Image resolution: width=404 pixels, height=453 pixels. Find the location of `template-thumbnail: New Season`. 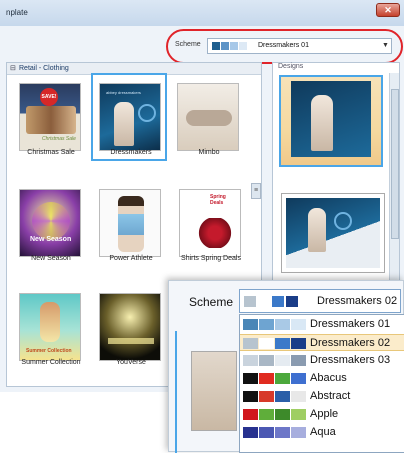

template-thumbnail: New Season is located at coordinates (50, 223).